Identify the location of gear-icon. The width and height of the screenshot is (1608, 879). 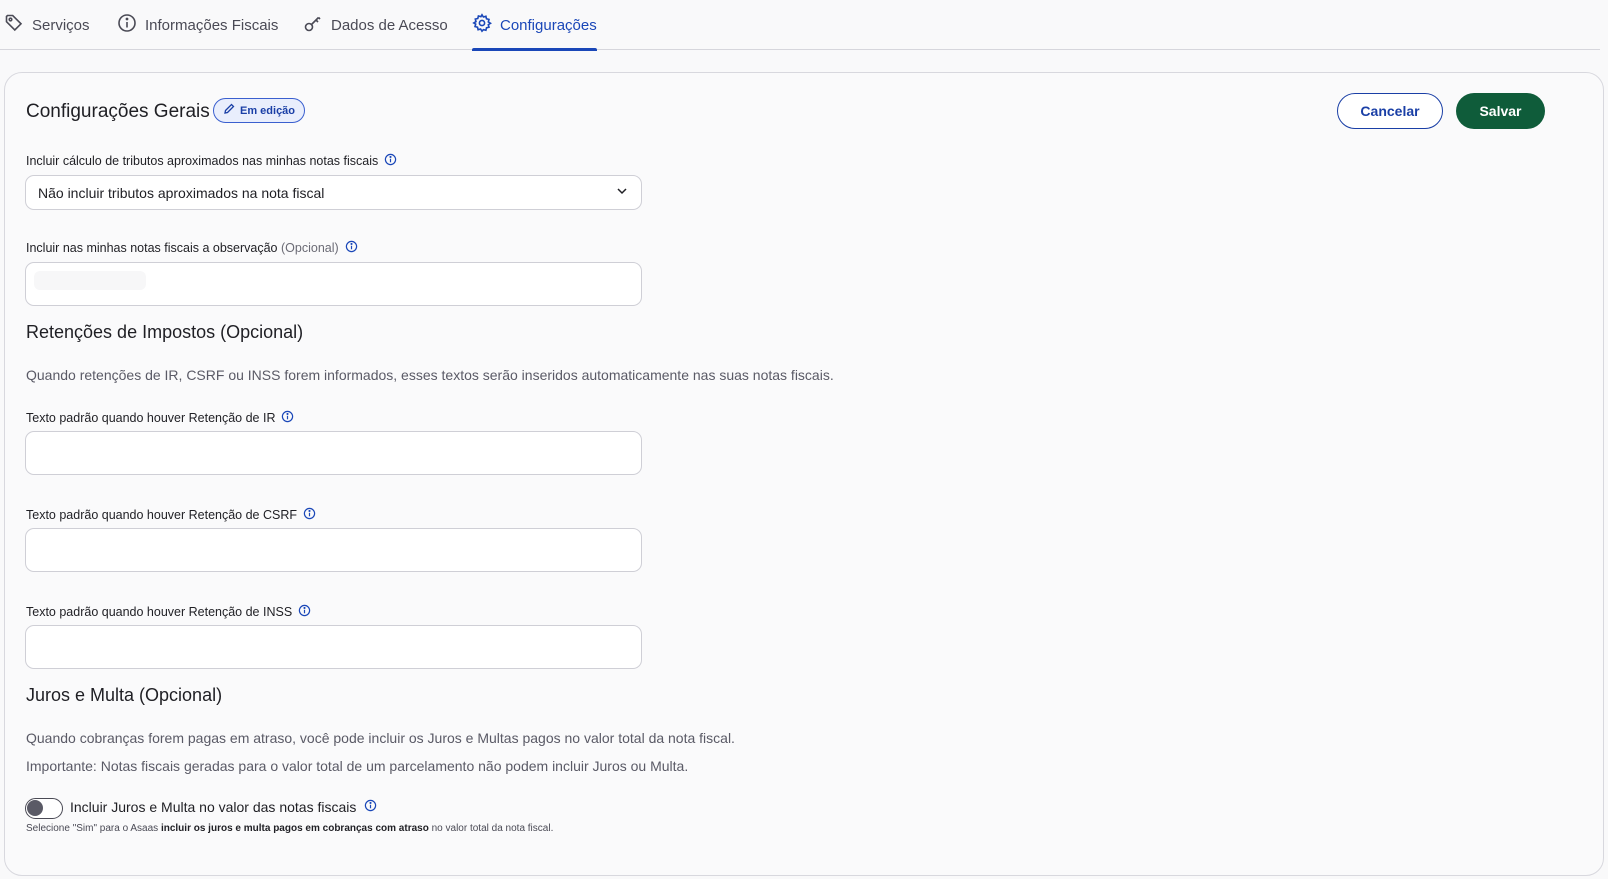
(482, 25).